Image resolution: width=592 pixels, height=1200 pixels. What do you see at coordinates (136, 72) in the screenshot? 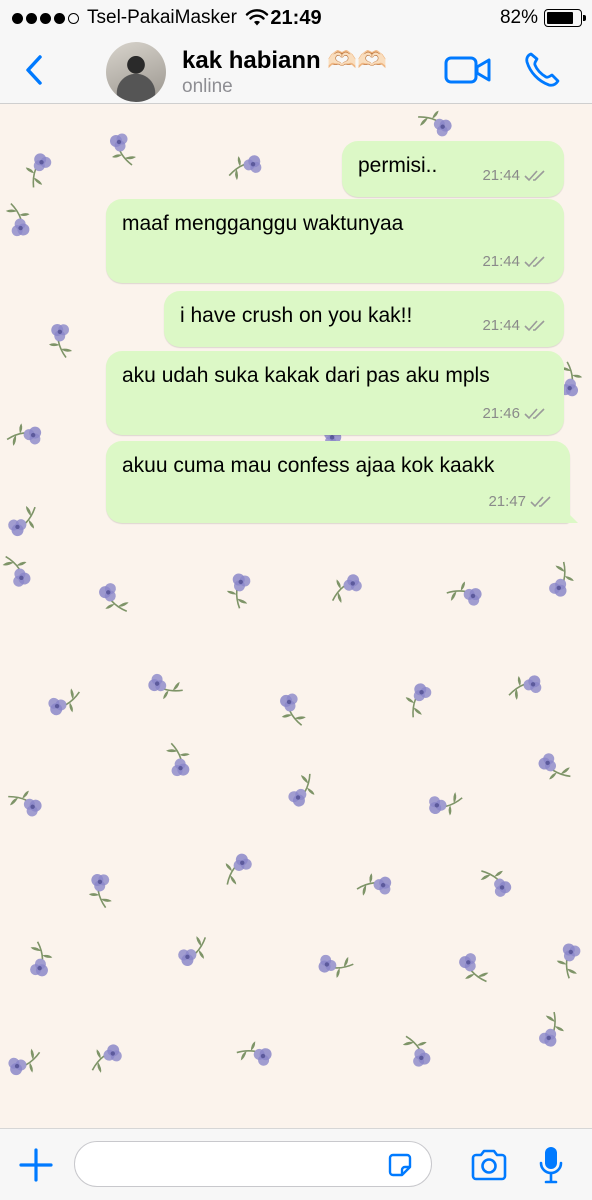
I see `avatar` at bounding box center [136, 72].